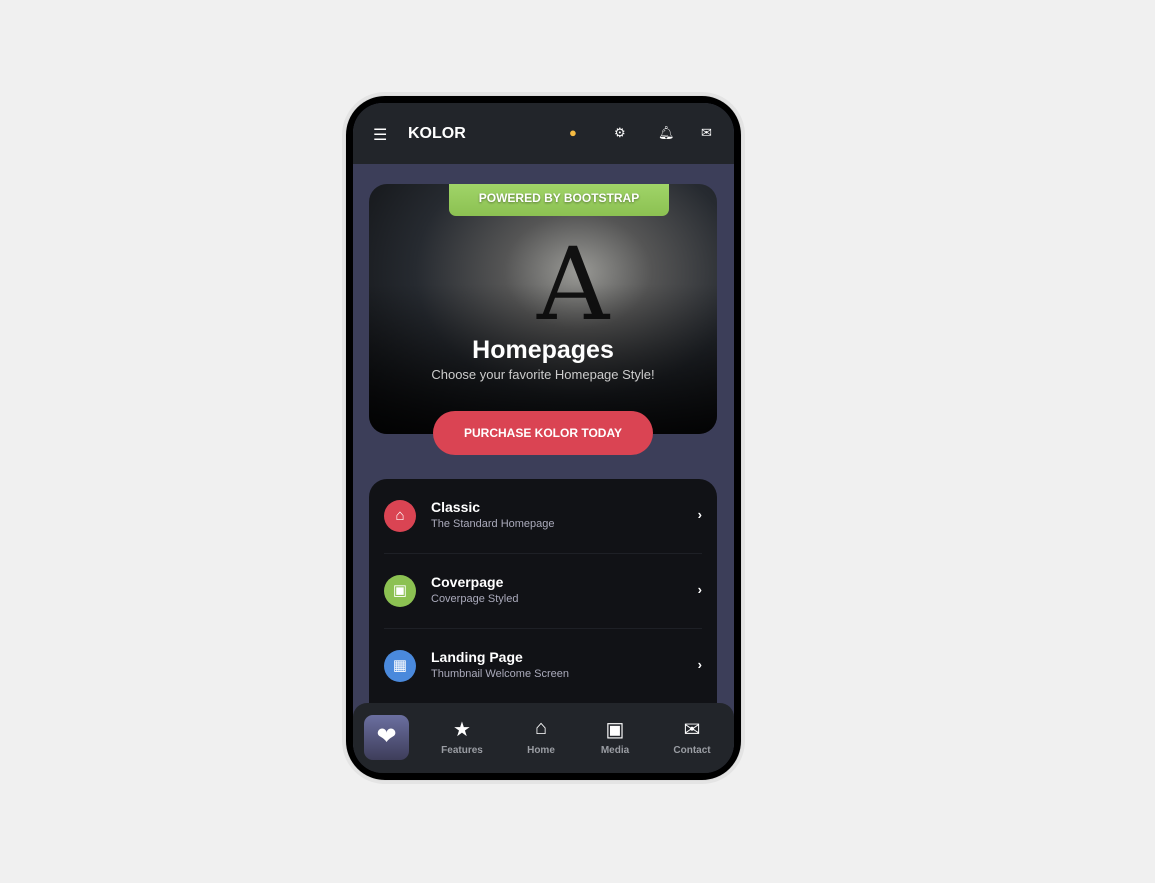 The height and width of the screenshot is (883, 1155). I want to click on header: ☰ KOLOR ● ⚙ 🔔︎ ✉, so click(543, 133).